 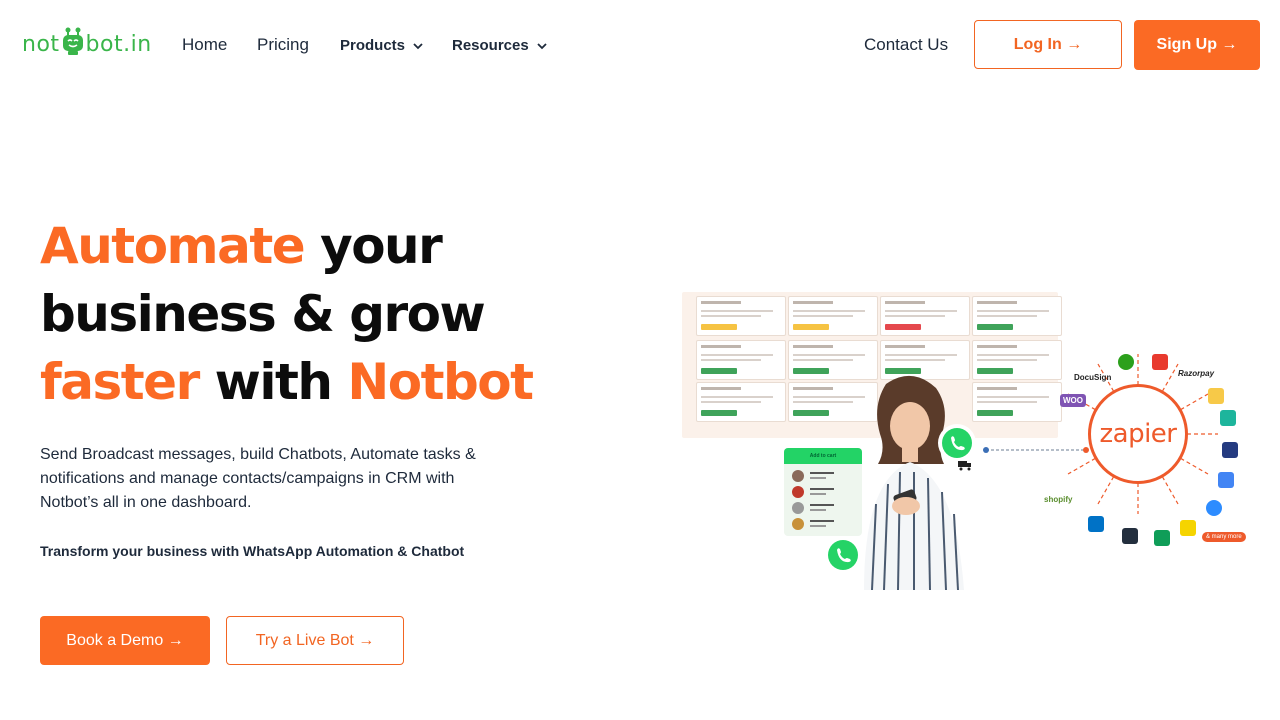 What do you see at coordinates (490, 45) in the screenshot?
I see `nav-resources-label: Resources` at bounding box center [490, 45].